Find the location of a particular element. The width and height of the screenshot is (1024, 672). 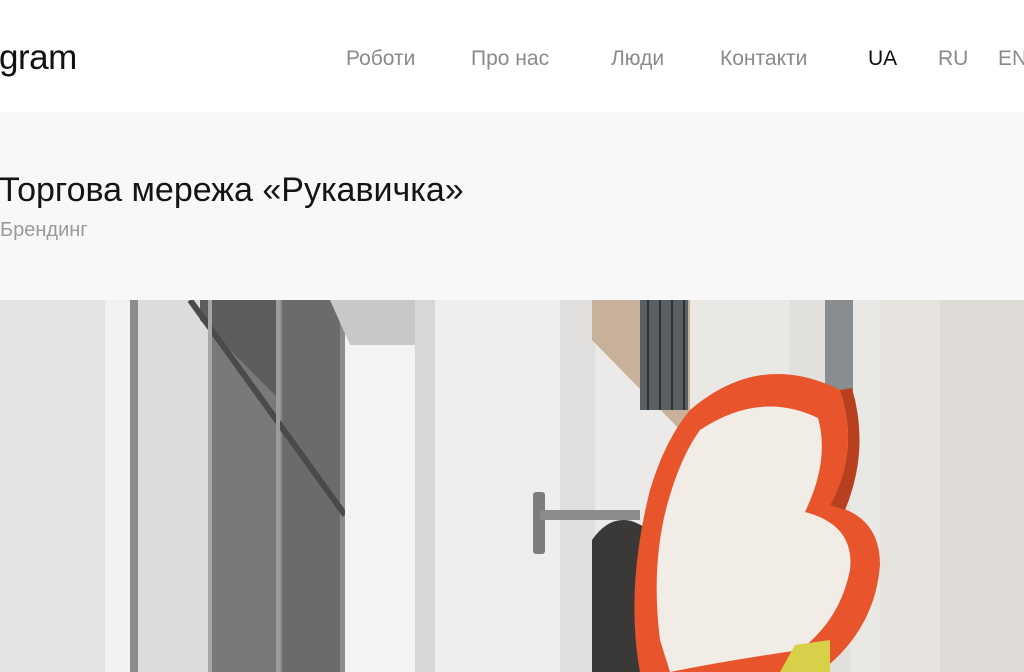

nav-link-about: Про нас is located at coordinates (510, 59).